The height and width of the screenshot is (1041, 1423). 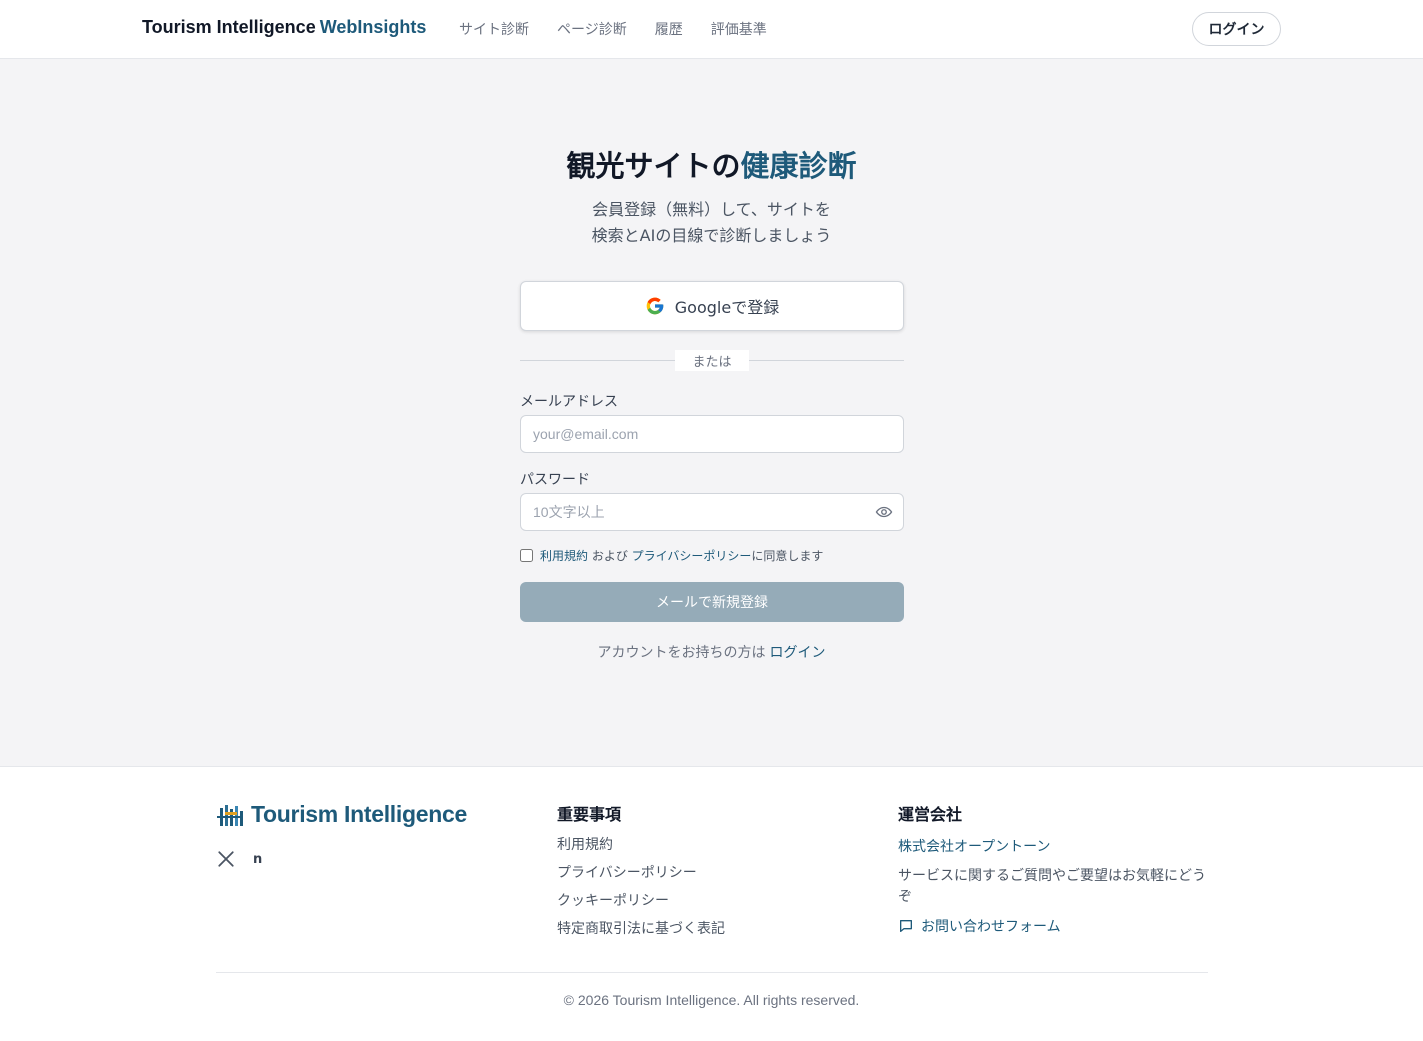 I want to click on important-title: 重要事項, so click(x=589, y=814).